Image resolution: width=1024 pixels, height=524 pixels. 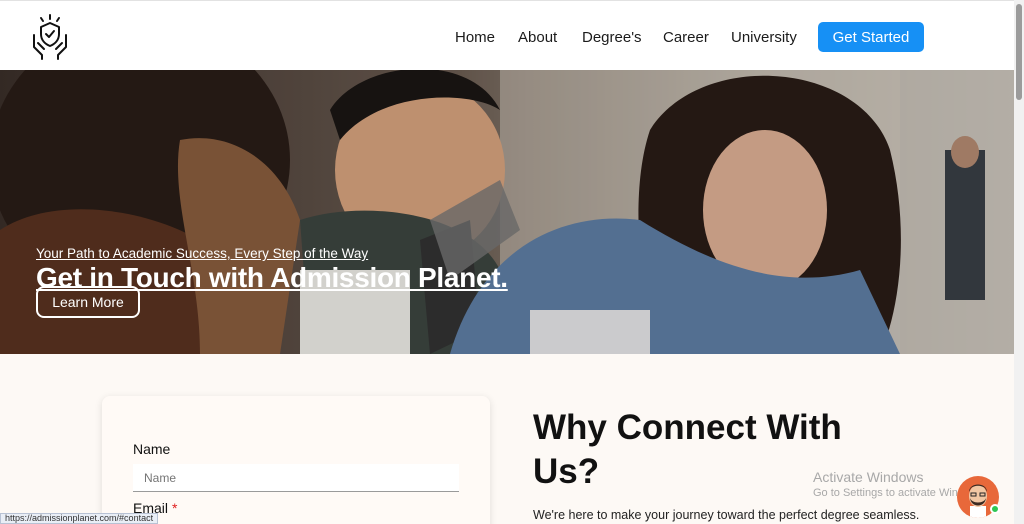 What do you see at coordinates (686, 37) in the screenshot?
I see `nav-career-link: Career` at bounding box center [686, 37].